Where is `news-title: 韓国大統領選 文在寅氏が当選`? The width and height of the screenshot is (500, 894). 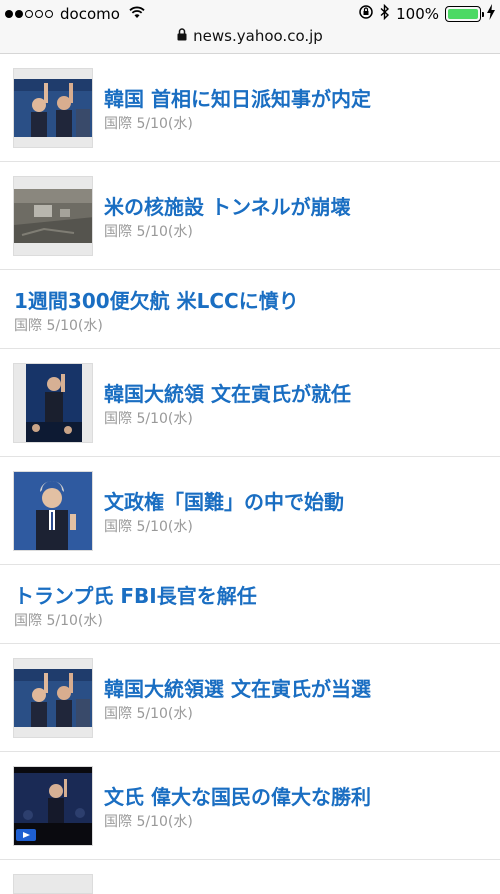
news-title: 韓国大統領選 文在寅氏が当選 is located at coordinates (237, 687).